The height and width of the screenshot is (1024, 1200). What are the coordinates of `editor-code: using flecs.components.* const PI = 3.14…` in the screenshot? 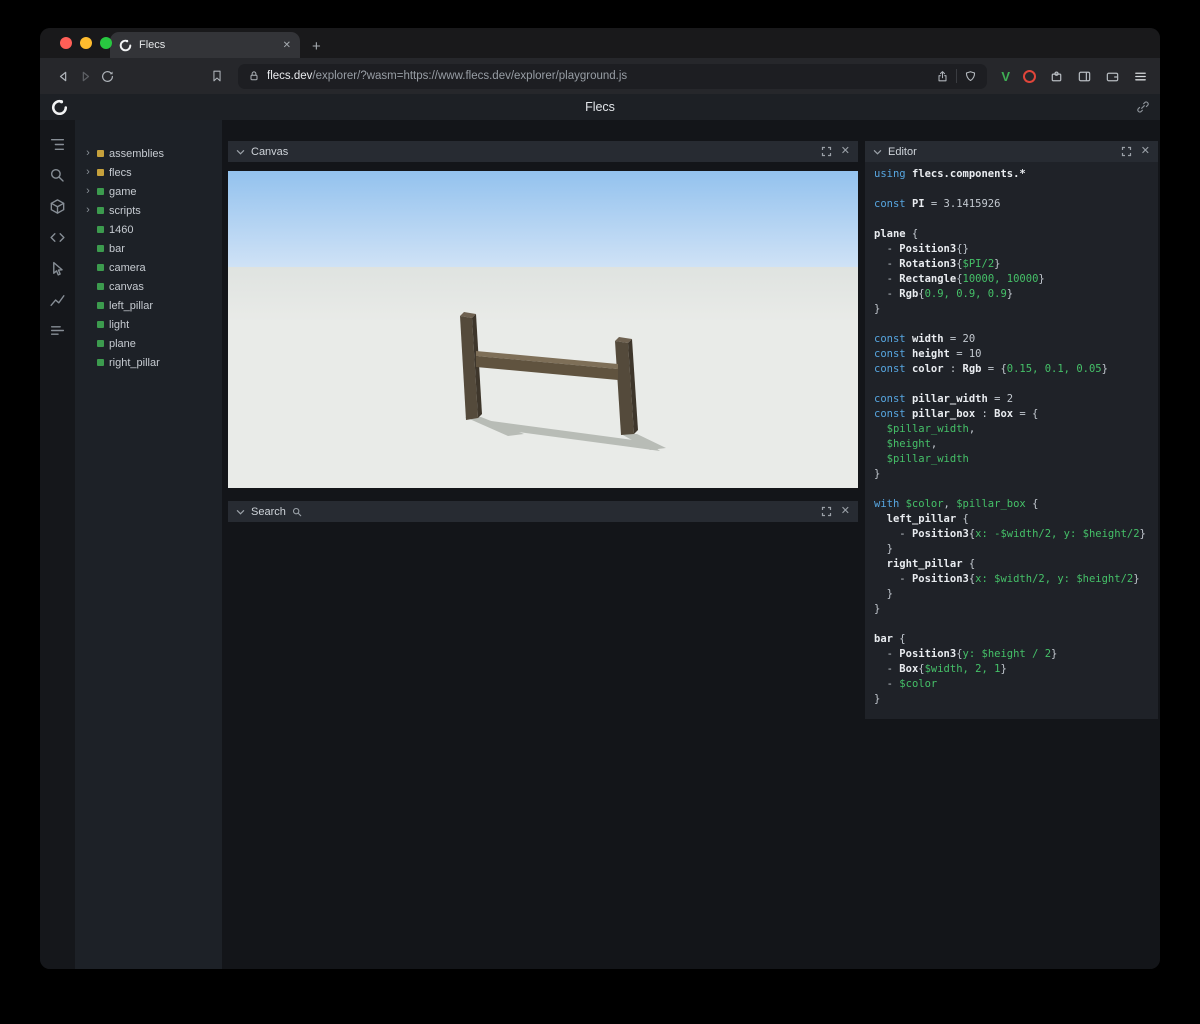 It's located at (1011, 436).